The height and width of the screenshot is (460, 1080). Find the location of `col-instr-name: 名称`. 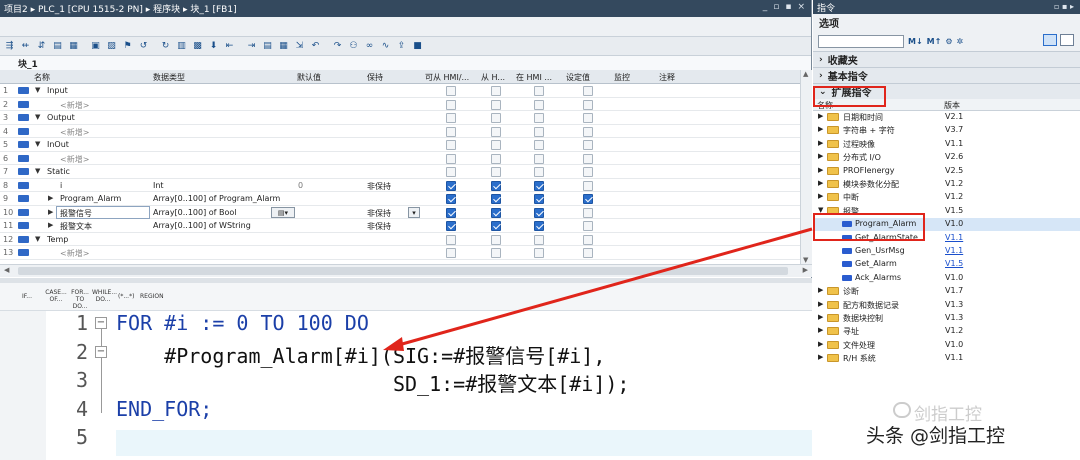

col-instr-name: 名称 is located at coordinates (825, 105).